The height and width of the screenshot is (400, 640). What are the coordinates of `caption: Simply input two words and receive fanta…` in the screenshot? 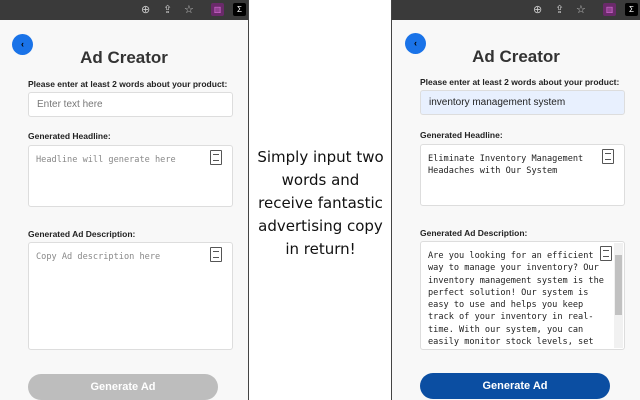 It's located at (320, 203).